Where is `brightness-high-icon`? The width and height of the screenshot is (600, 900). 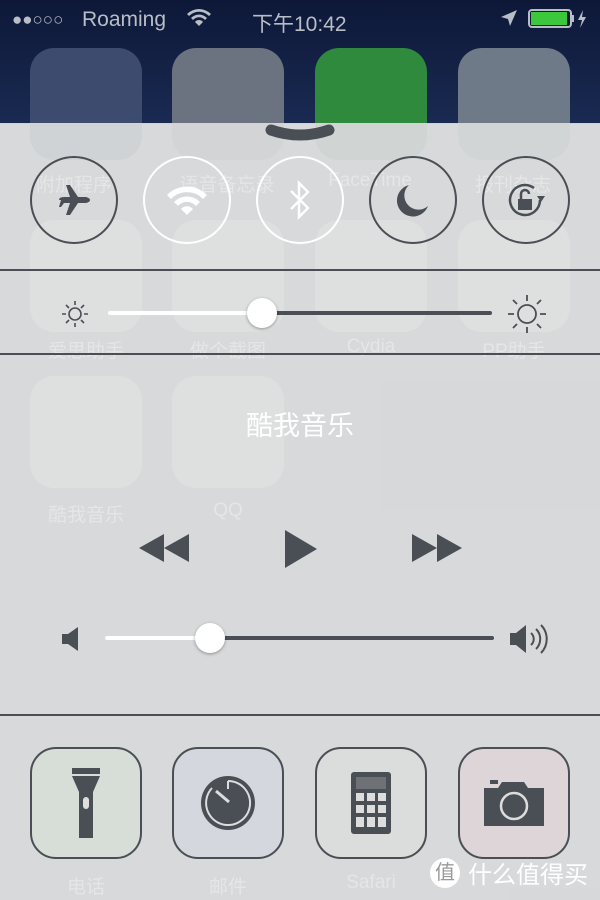
brightness-high-icon is located at coordinates (527, 314).